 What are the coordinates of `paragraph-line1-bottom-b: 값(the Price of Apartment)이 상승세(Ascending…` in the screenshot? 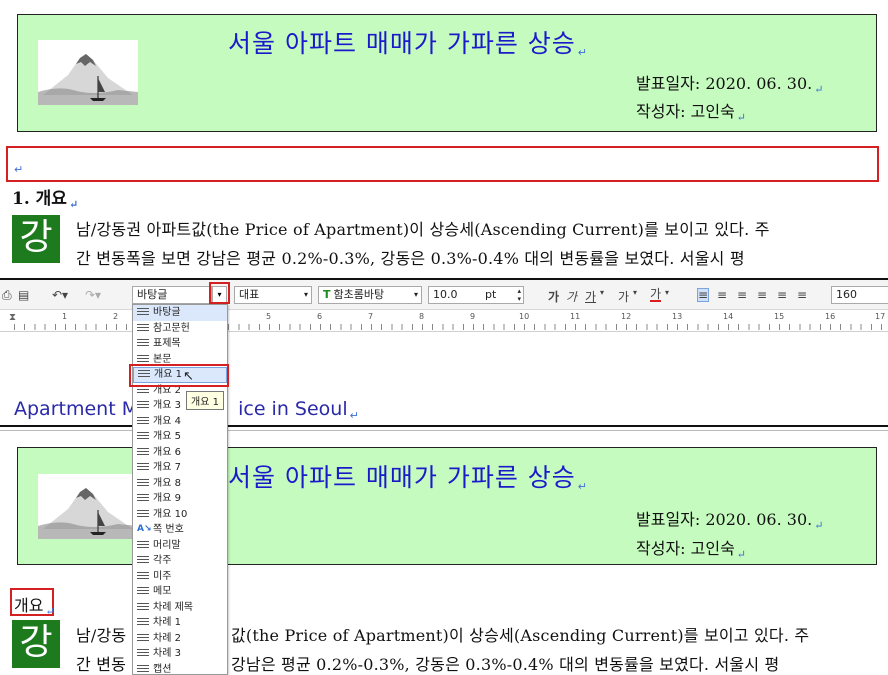 It's located at (520, 635).